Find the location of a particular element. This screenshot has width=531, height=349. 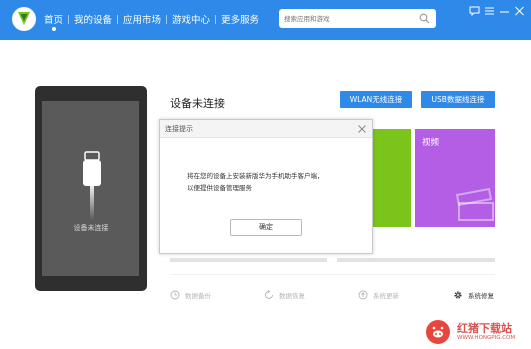

minimize-button is located at coordinates (504, 11).